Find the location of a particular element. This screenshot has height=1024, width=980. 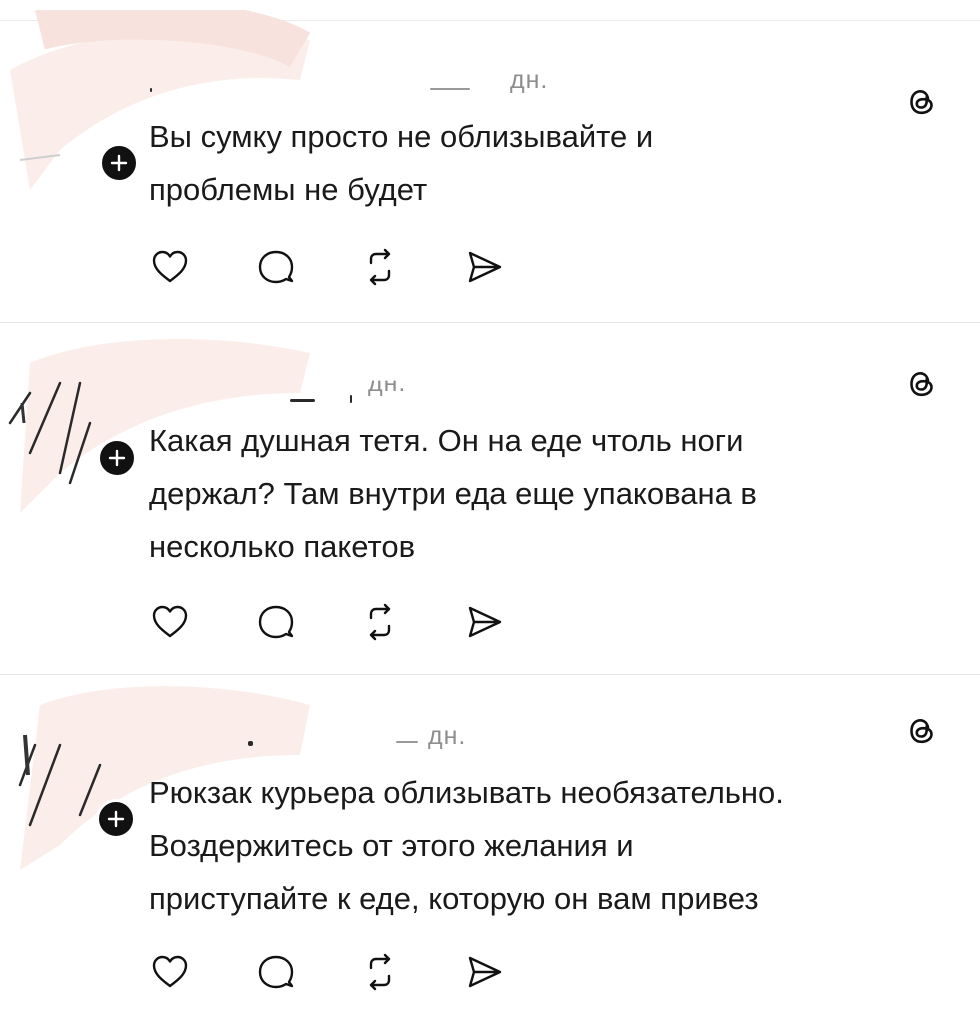

post-text-line: Какая душная тетя. Он на еде чтоль ноги is located at coordinates (446, 440).